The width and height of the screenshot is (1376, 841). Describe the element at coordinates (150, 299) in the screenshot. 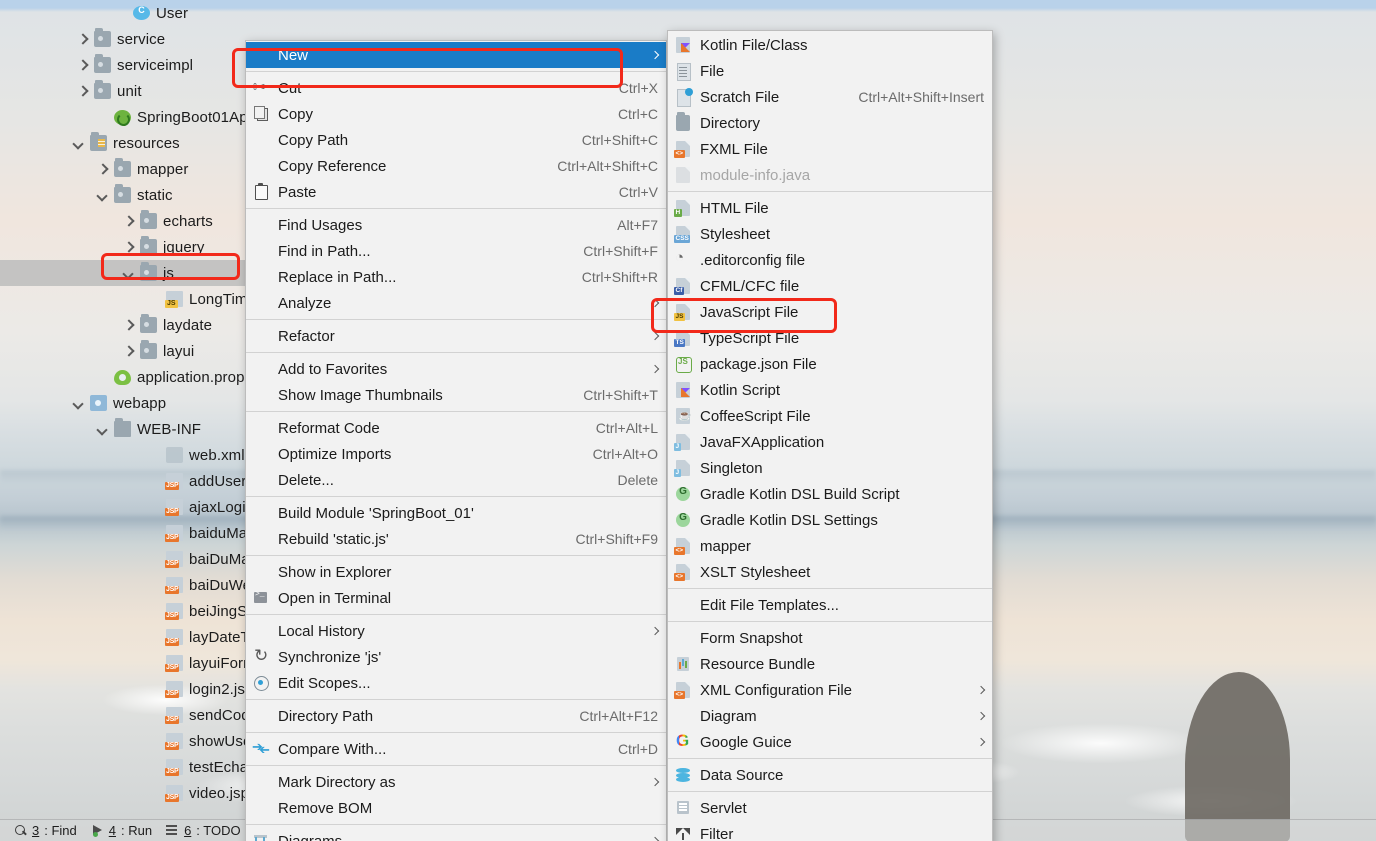

I see `tree-row-longtimeutils-js: LongTimeUtils.js` at that location.